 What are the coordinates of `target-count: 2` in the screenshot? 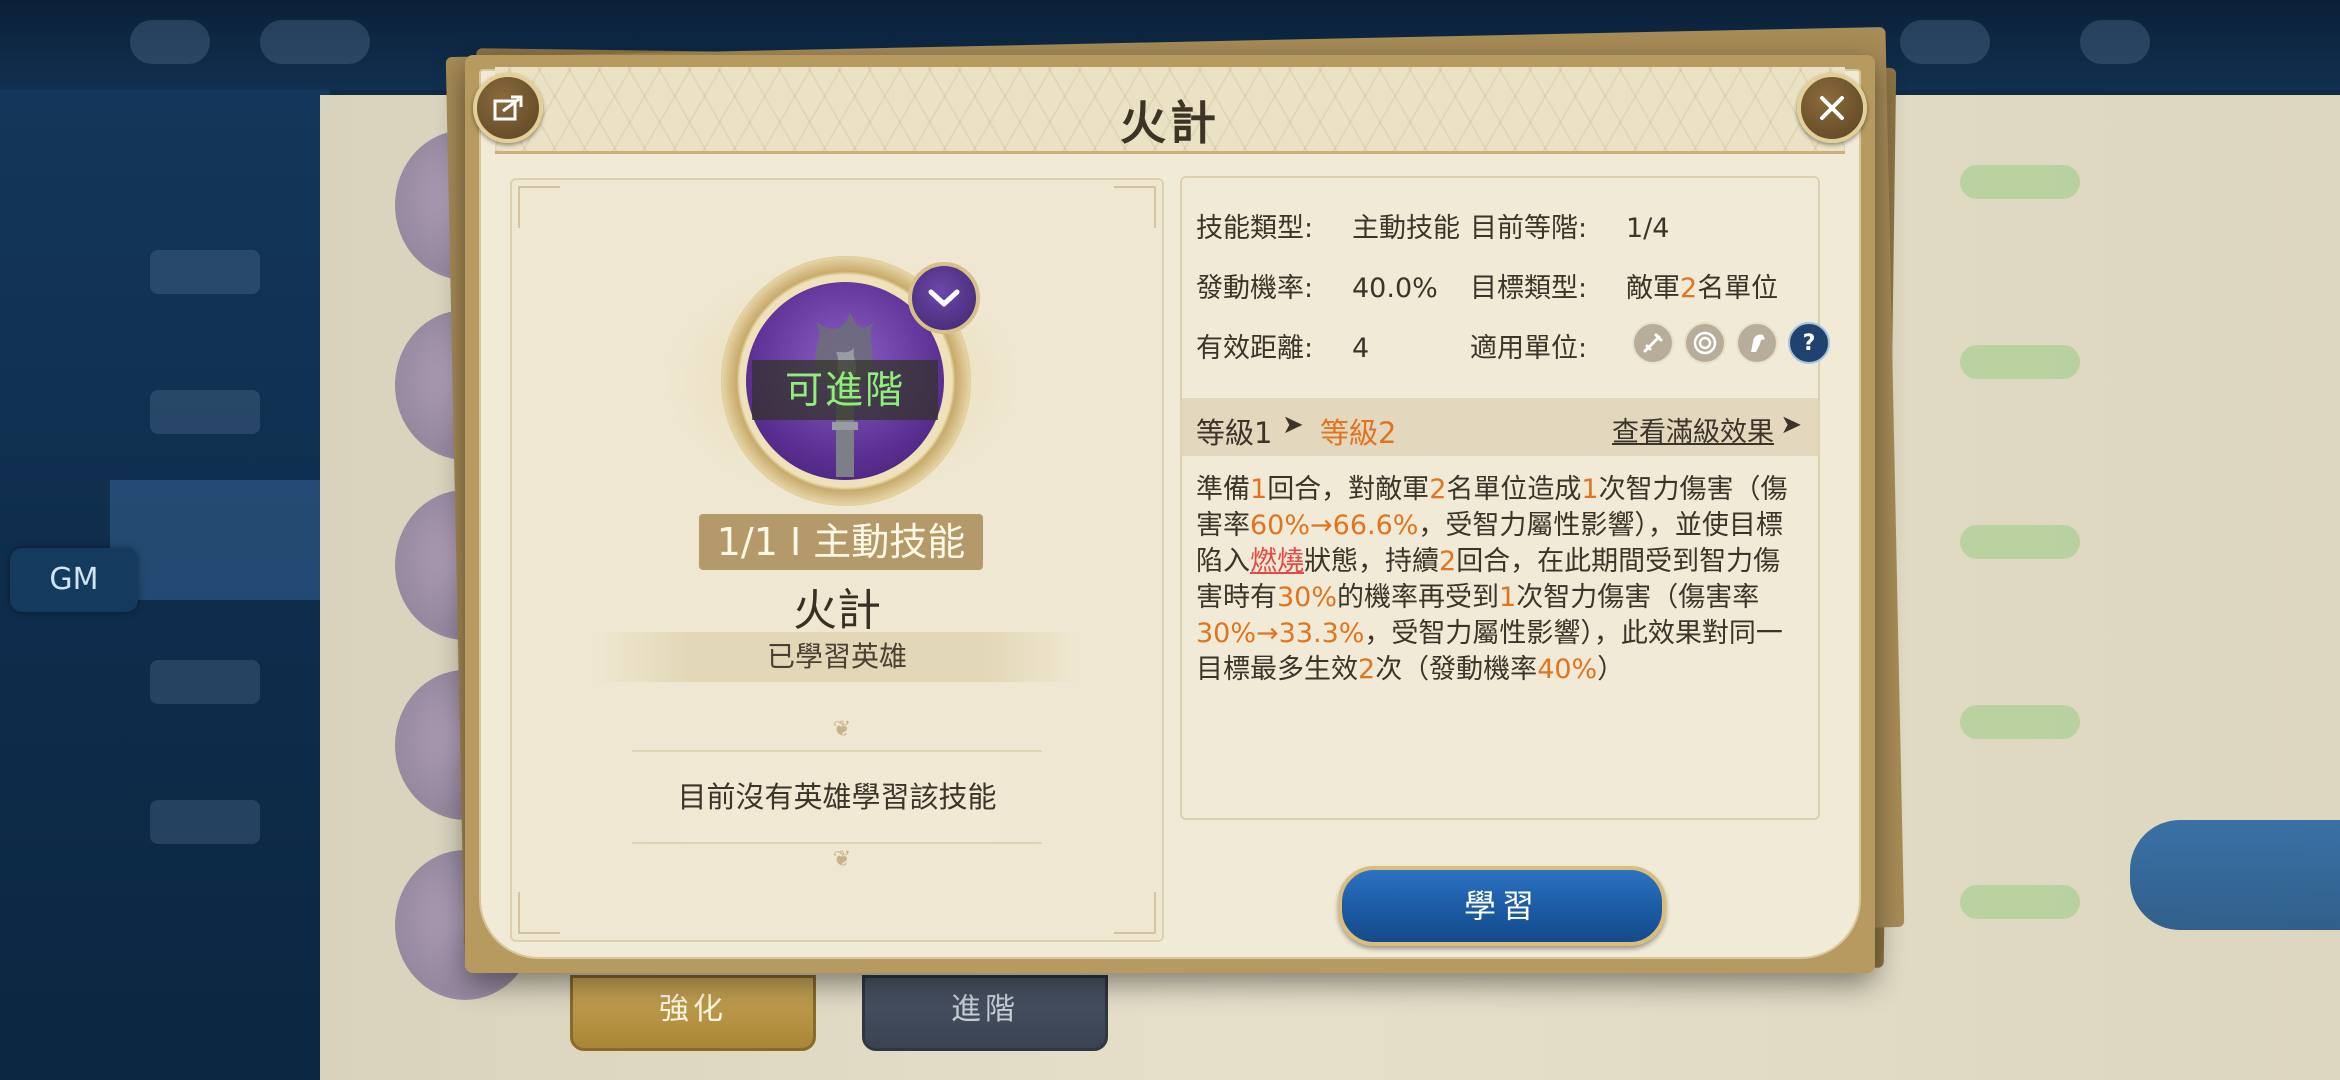 It's located at (1689, 288).